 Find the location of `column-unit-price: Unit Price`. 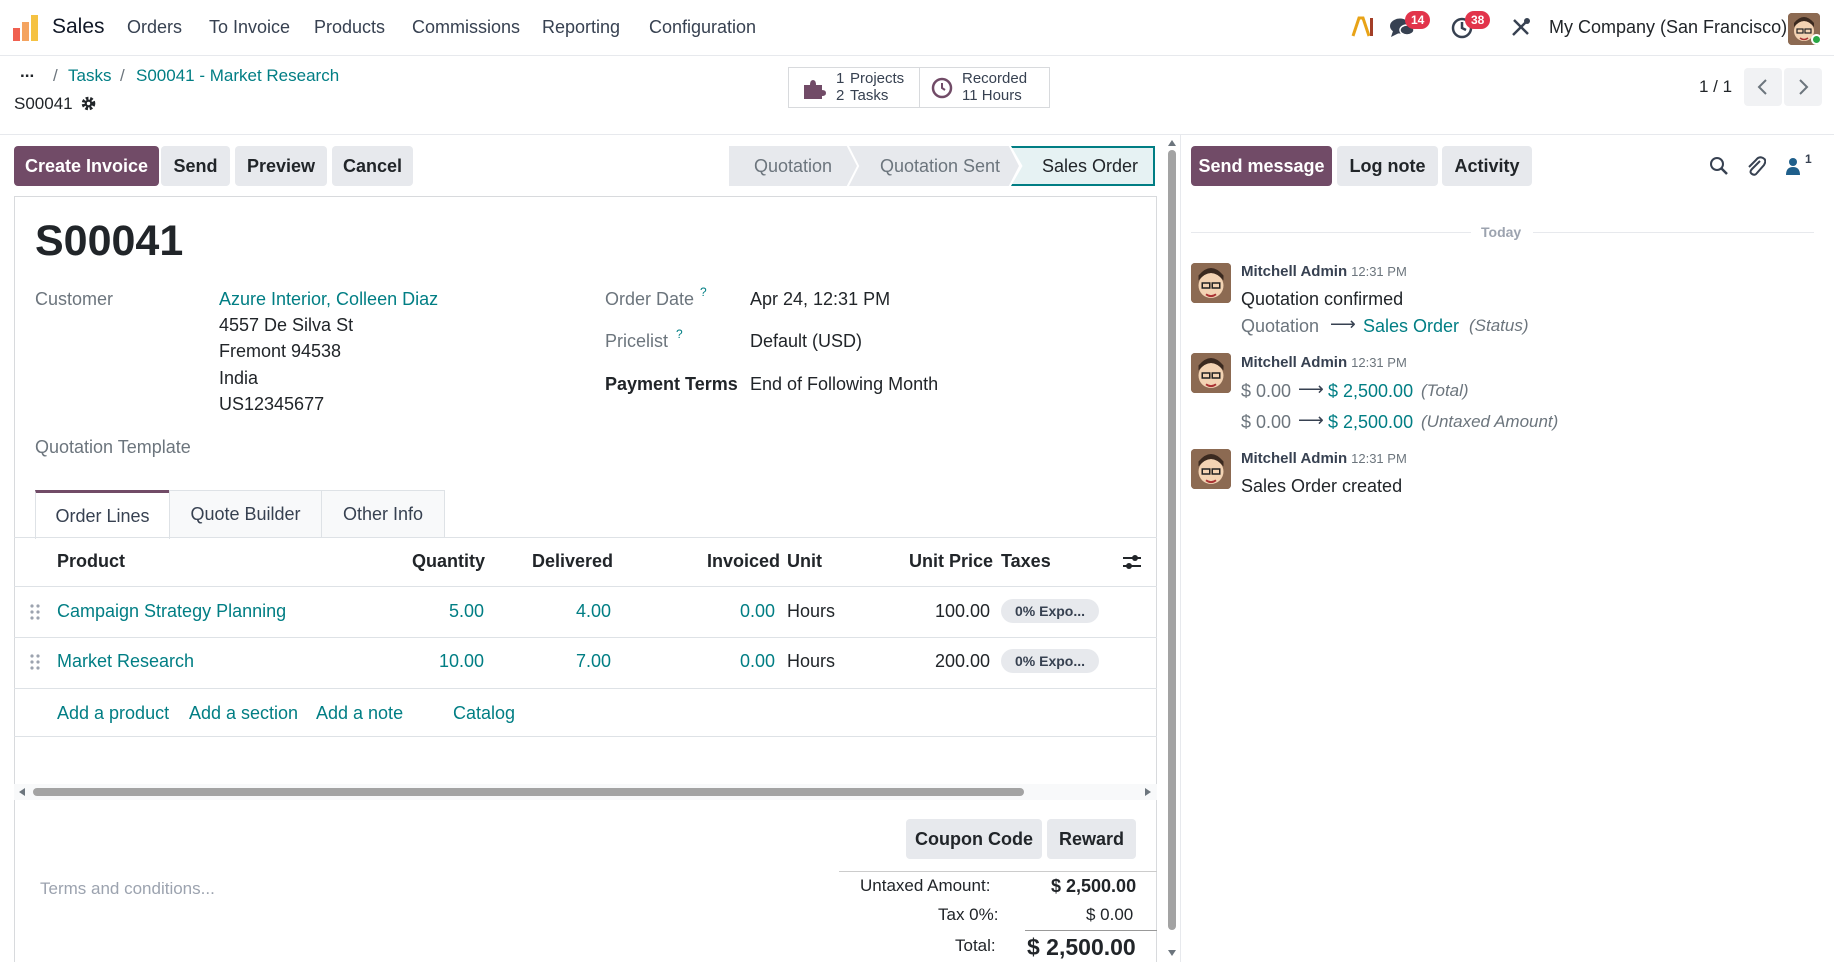

column-unit-price: Unit Price is located at coordinates (951, 561).